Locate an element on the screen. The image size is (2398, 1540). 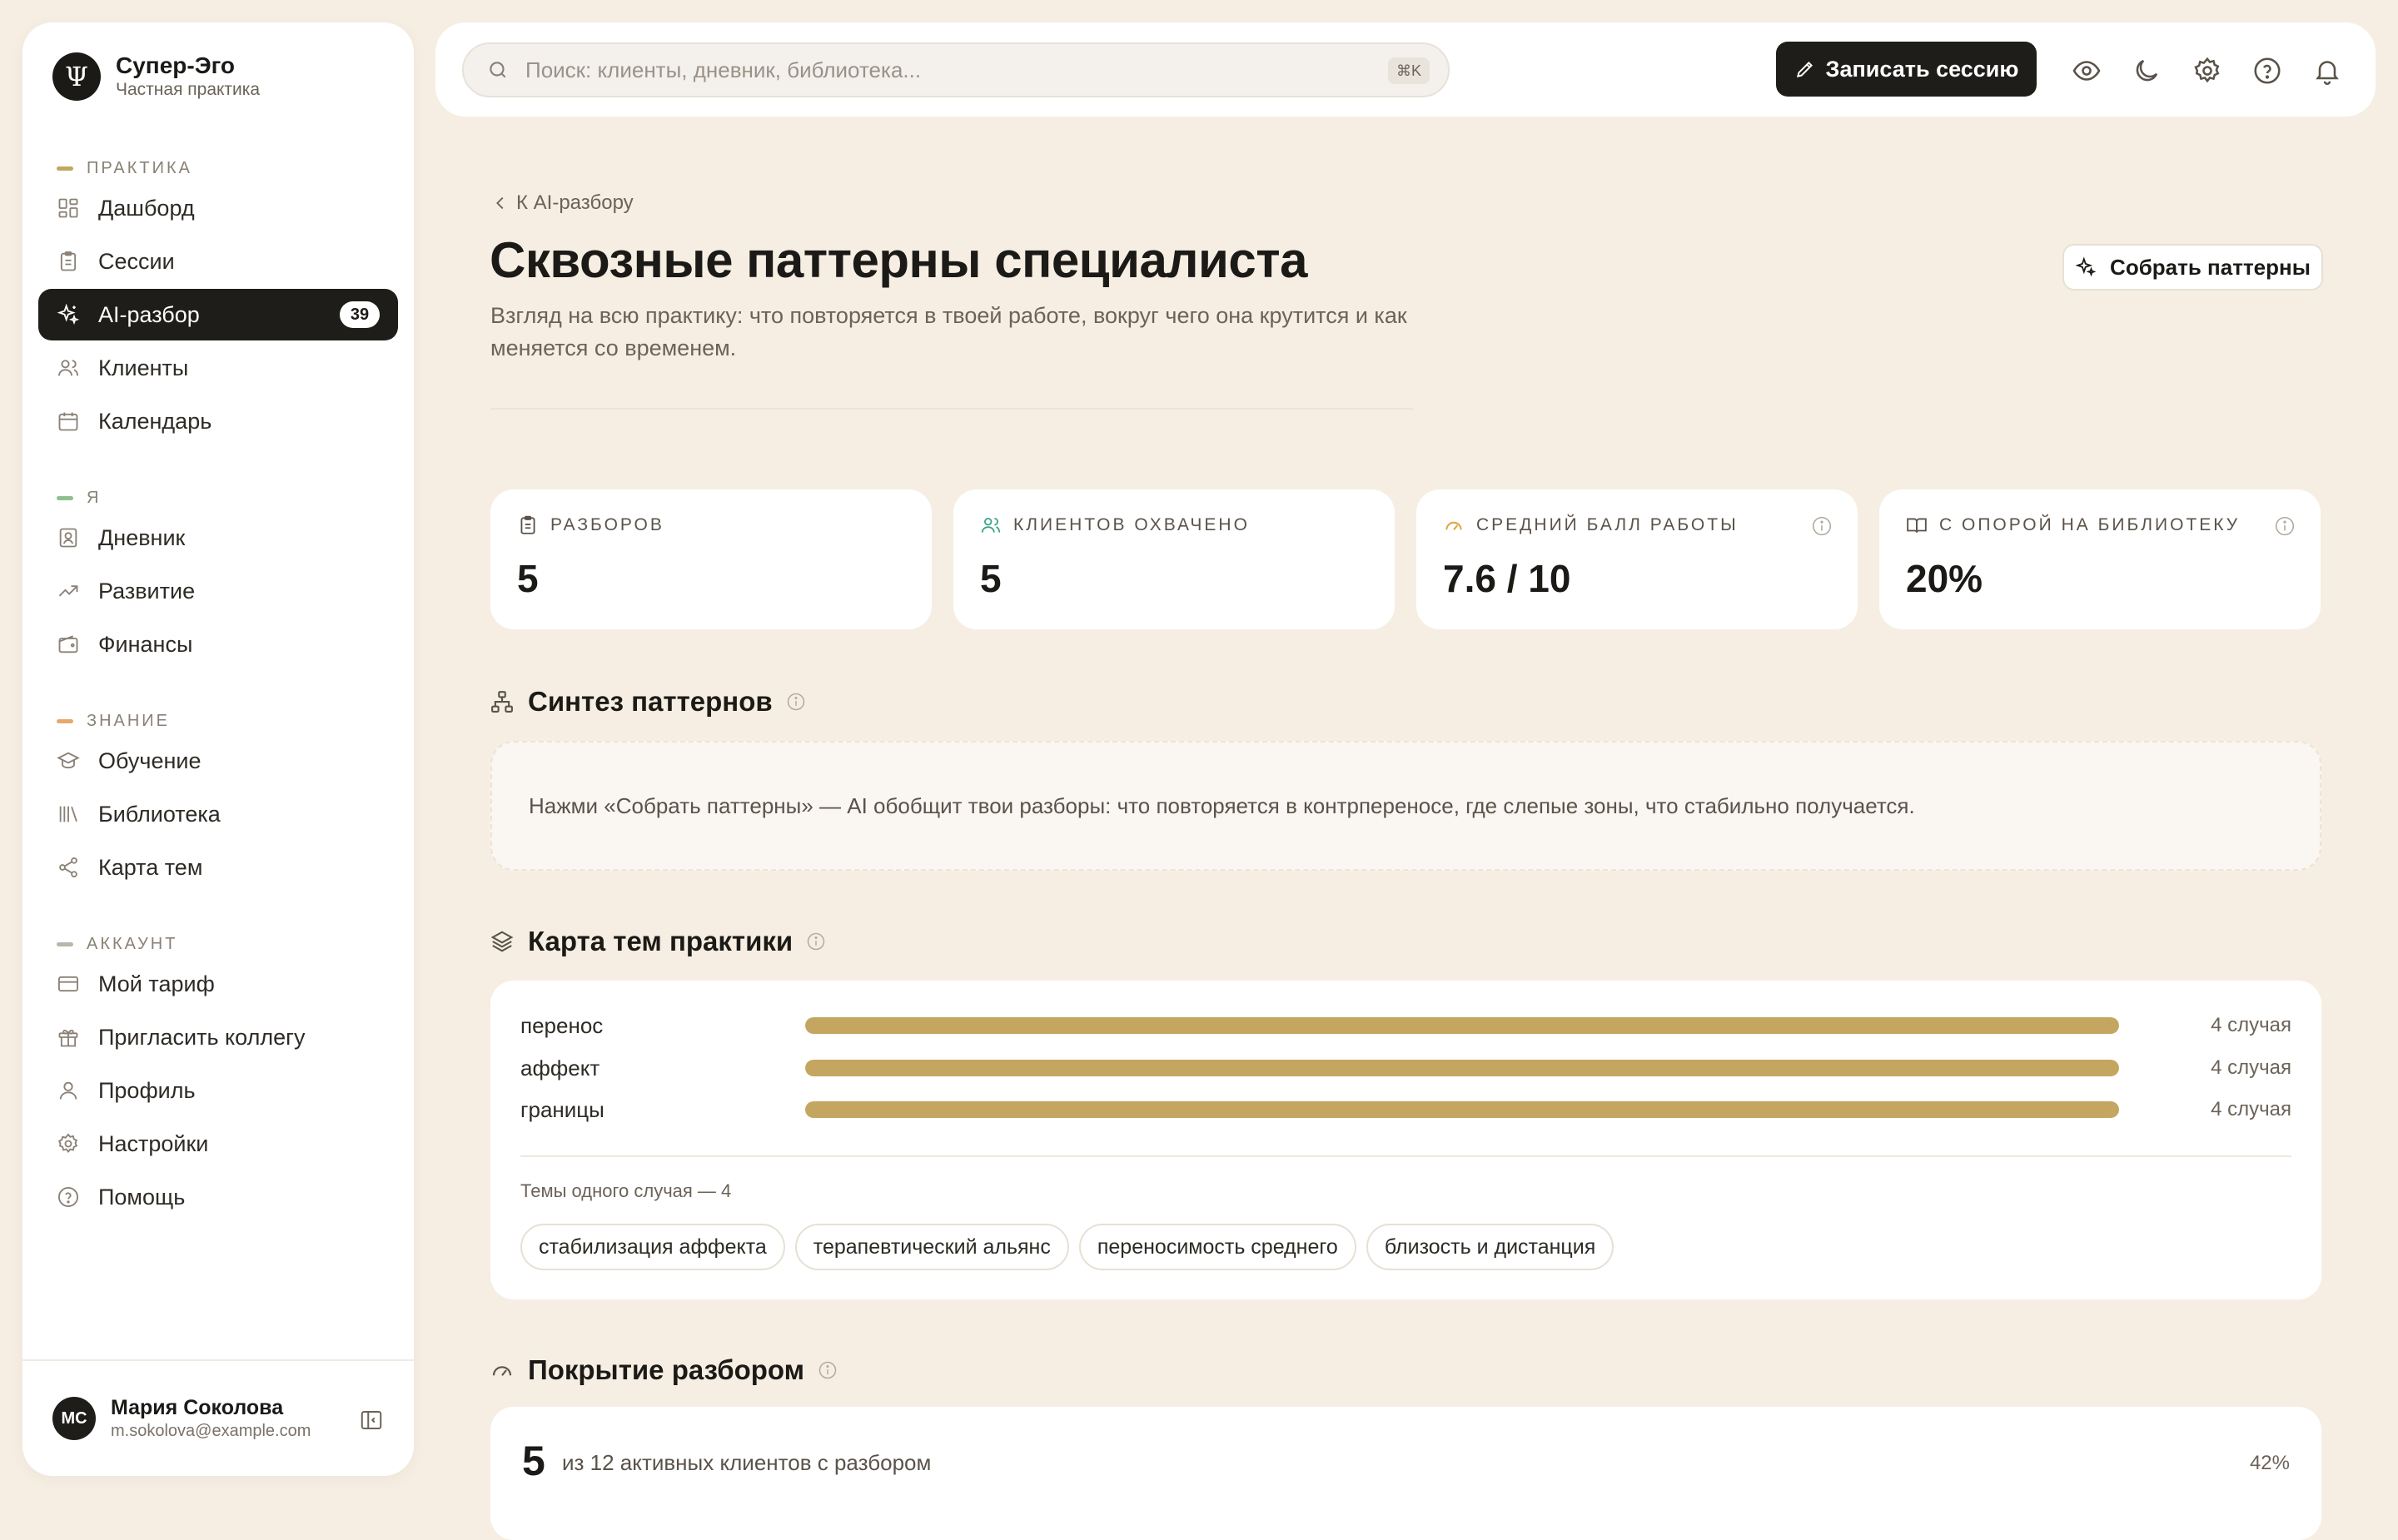
coverage-text: из 12 активных клиентов с разбором is located at coordinates (747, 1463).